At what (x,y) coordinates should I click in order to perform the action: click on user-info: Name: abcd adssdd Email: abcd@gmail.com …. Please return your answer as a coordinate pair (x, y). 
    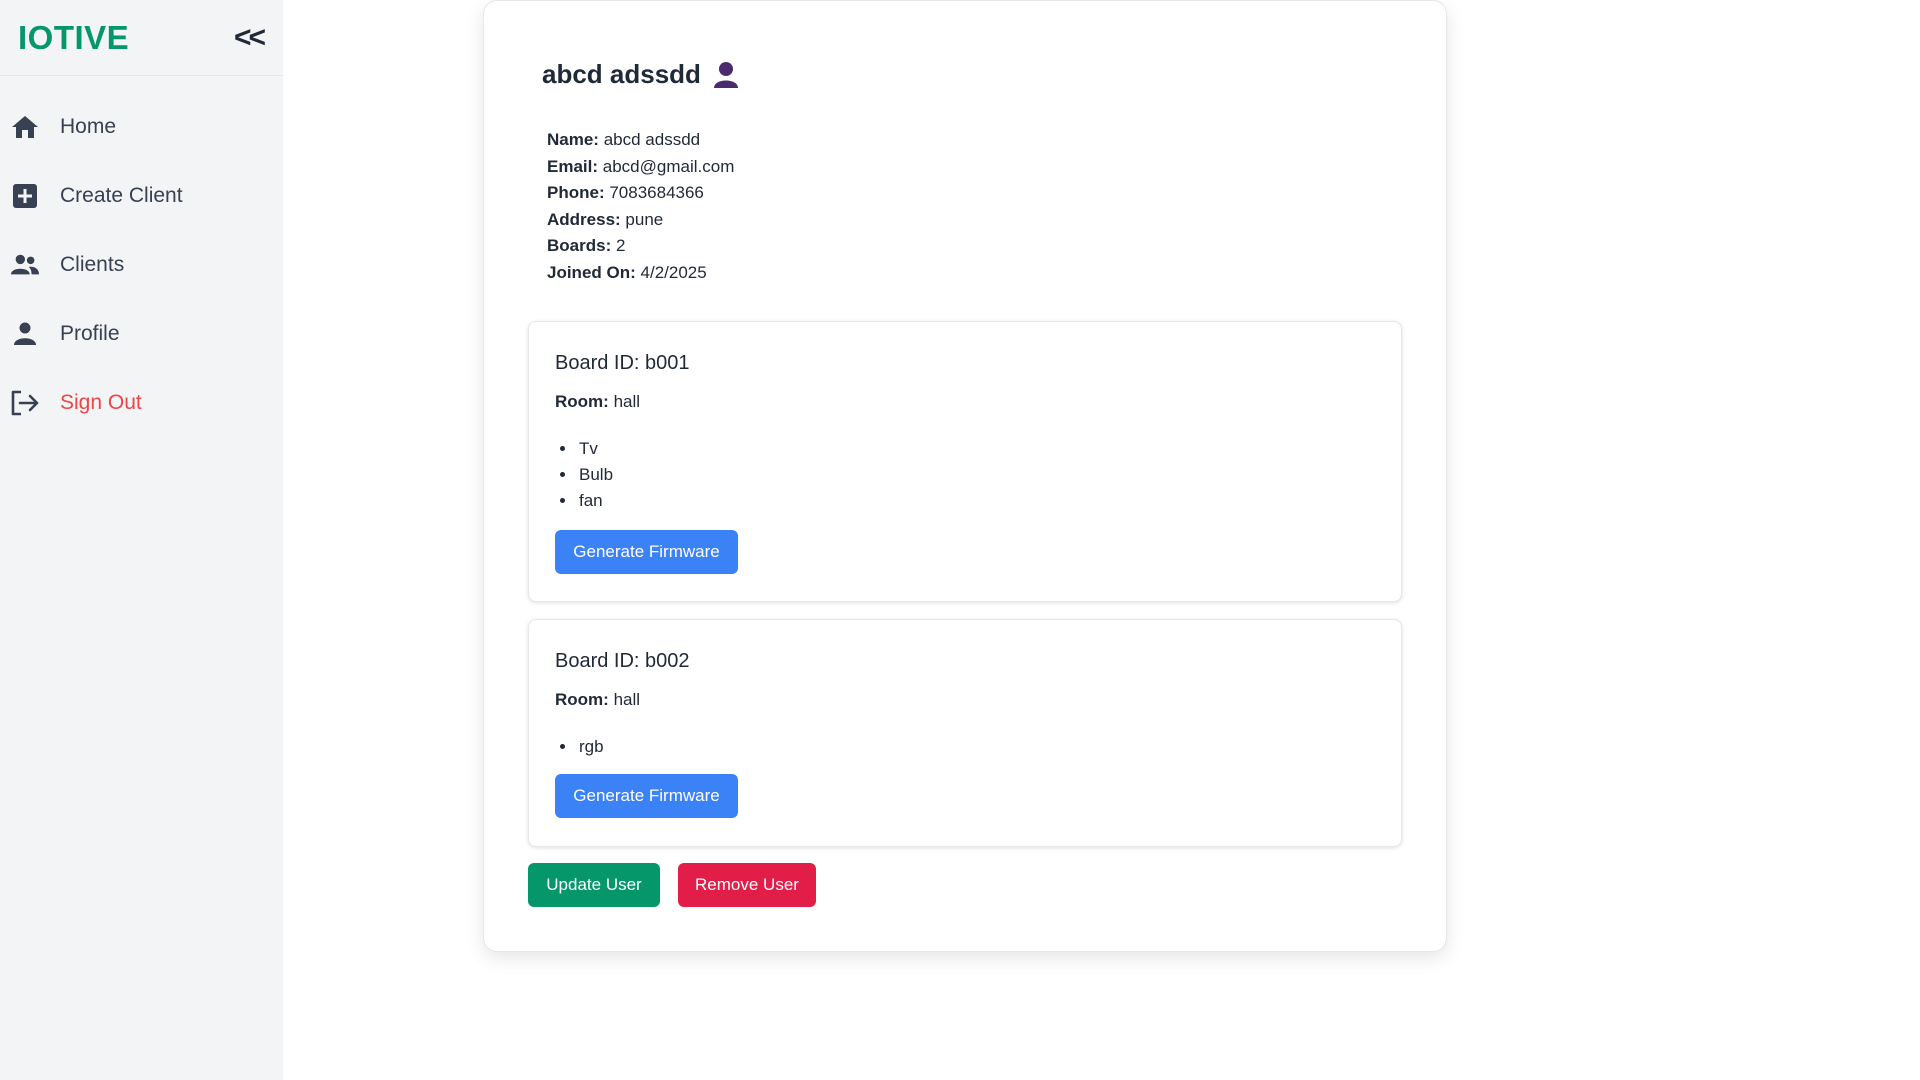
    Looking at the image, I should click on (640, 207).